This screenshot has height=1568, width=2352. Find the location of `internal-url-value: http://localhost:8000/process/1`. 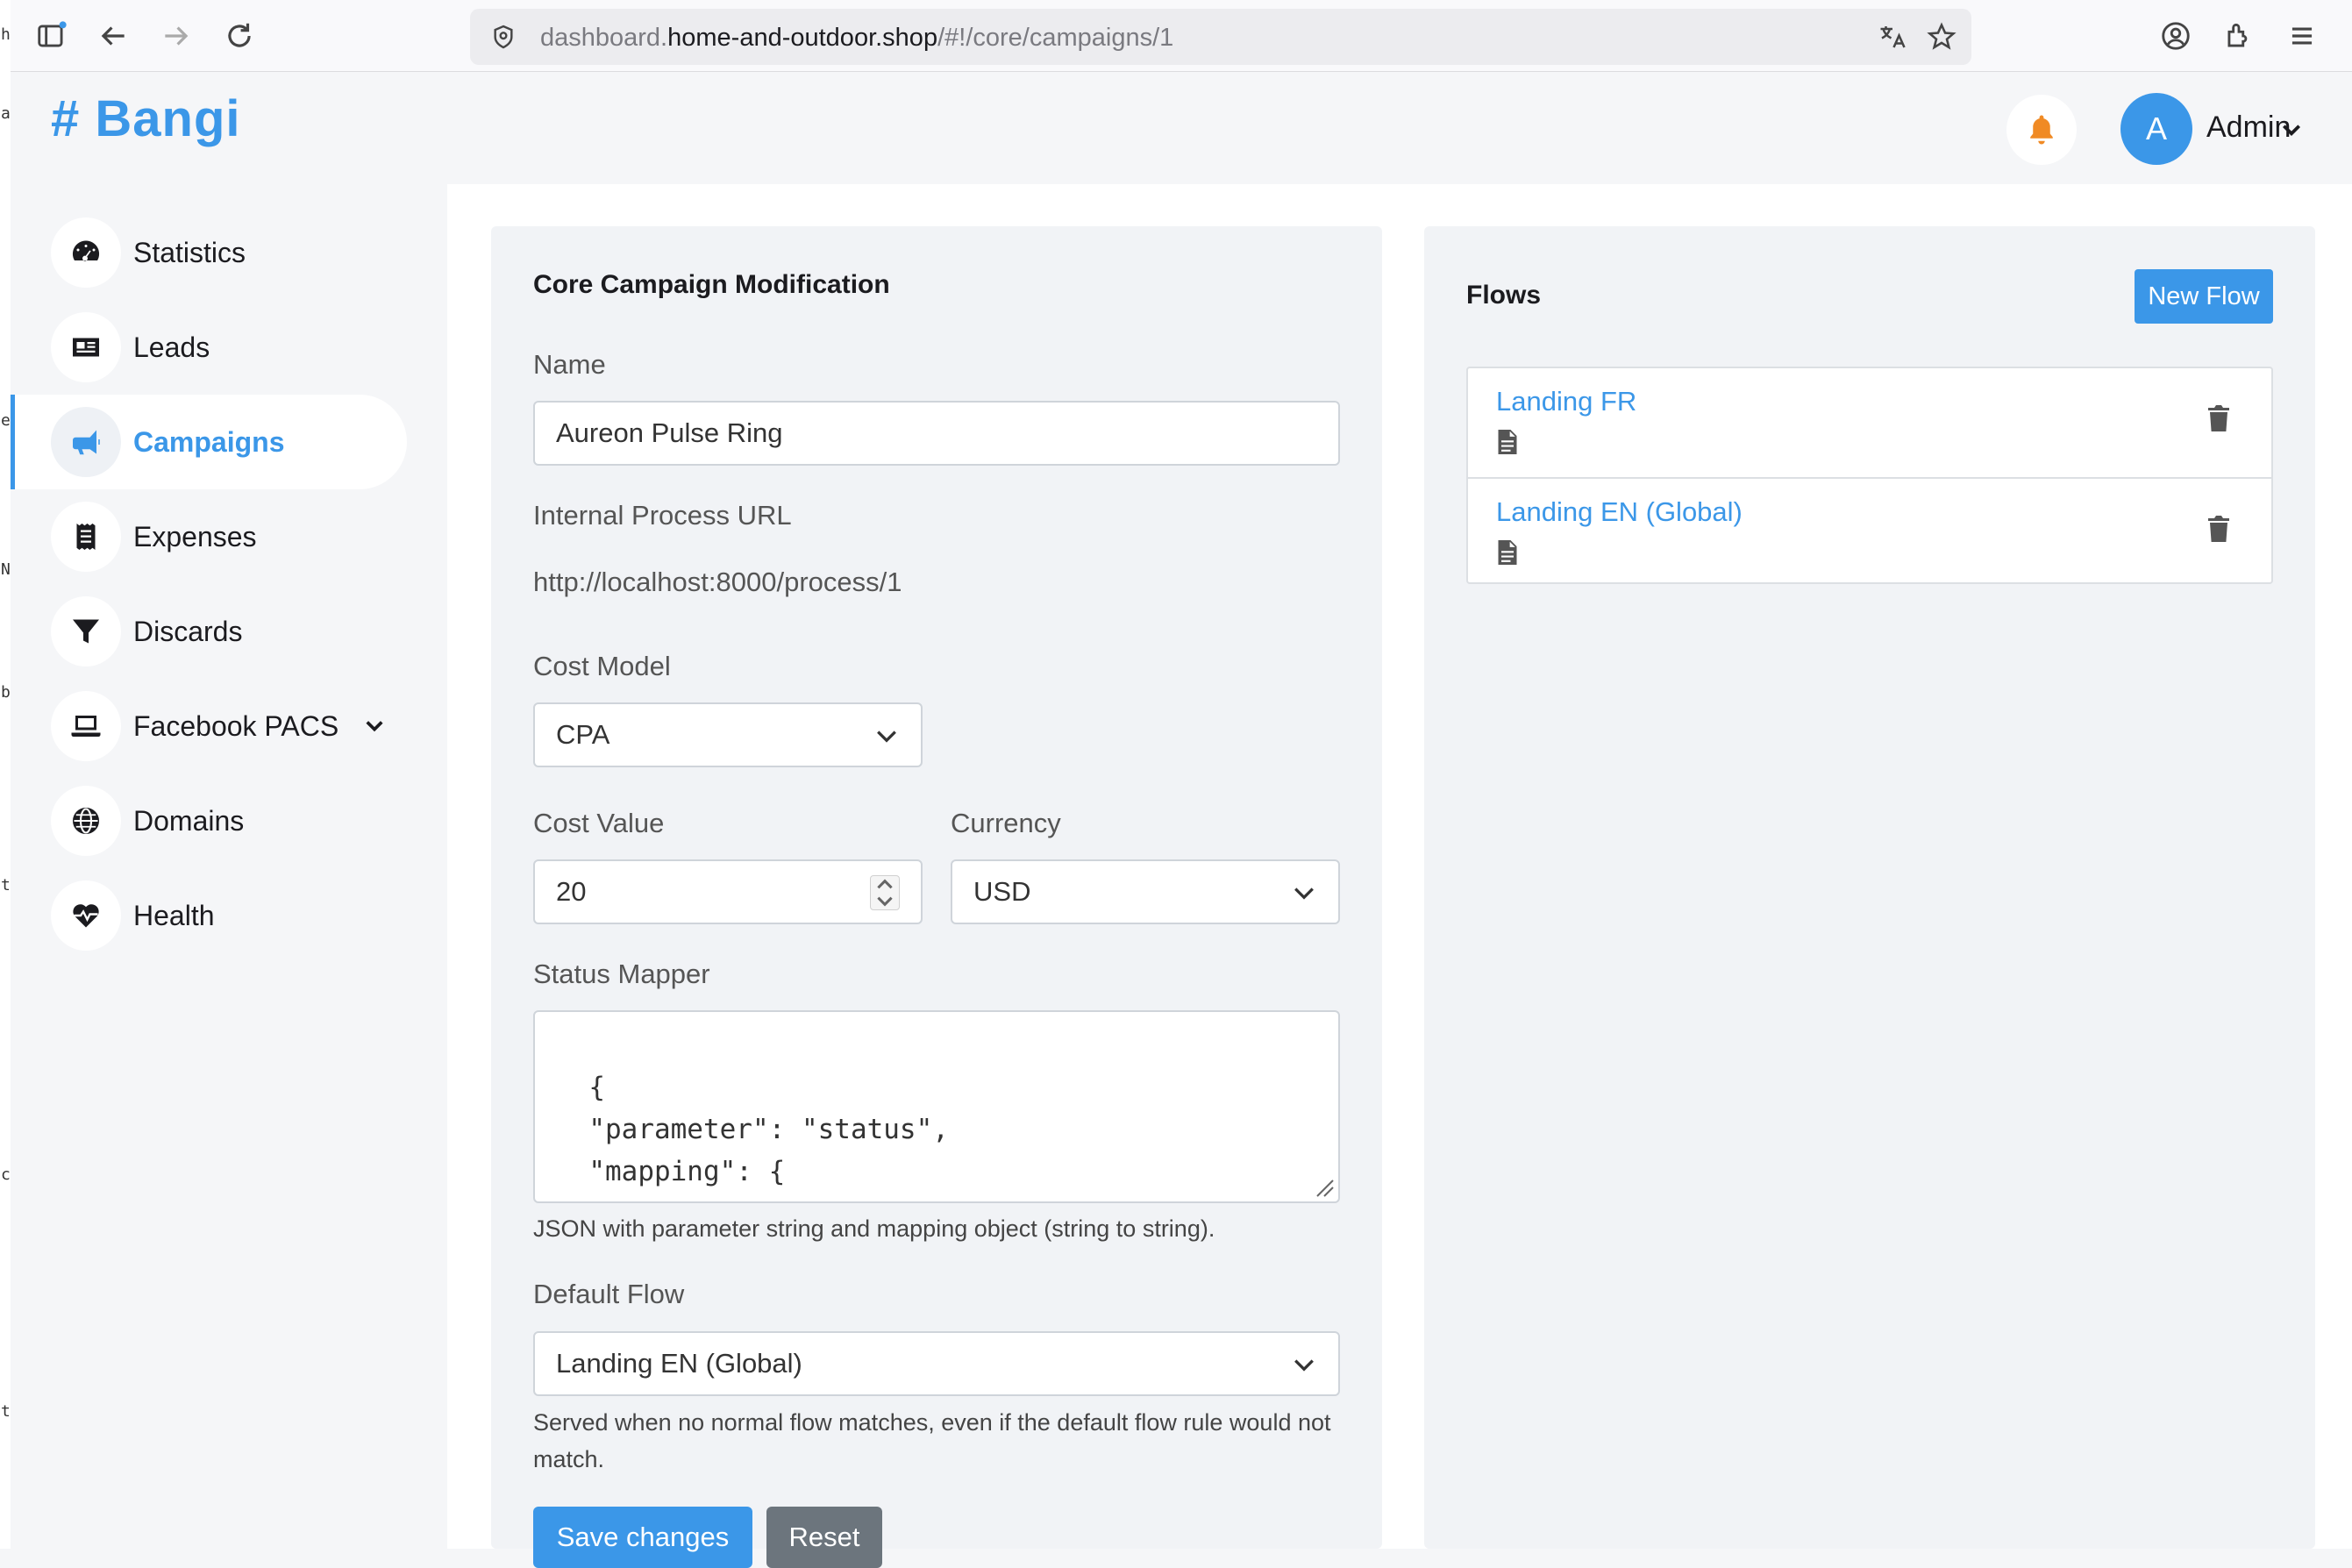

internal-url-value: http://localhost:8000/process/1 is located at coordinates (717, 582).